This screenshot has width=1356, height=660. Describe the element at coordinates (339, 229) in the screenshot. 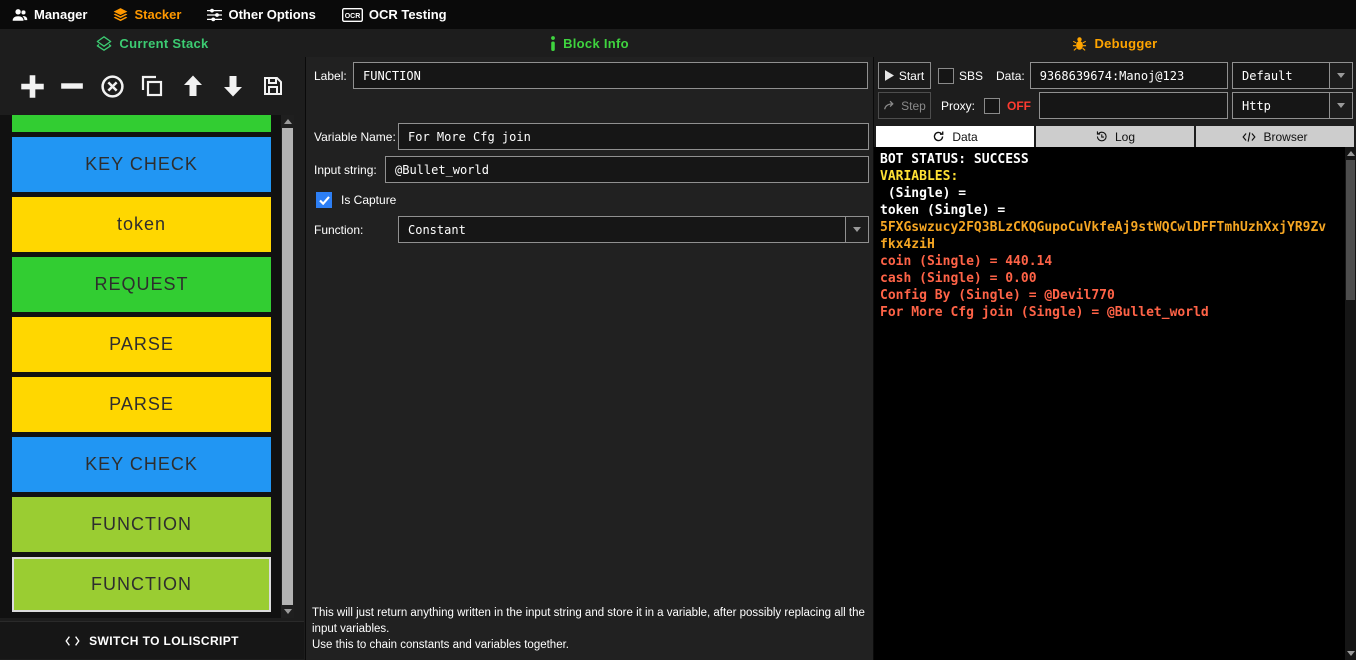

I see `function-label: Function:` at that location.